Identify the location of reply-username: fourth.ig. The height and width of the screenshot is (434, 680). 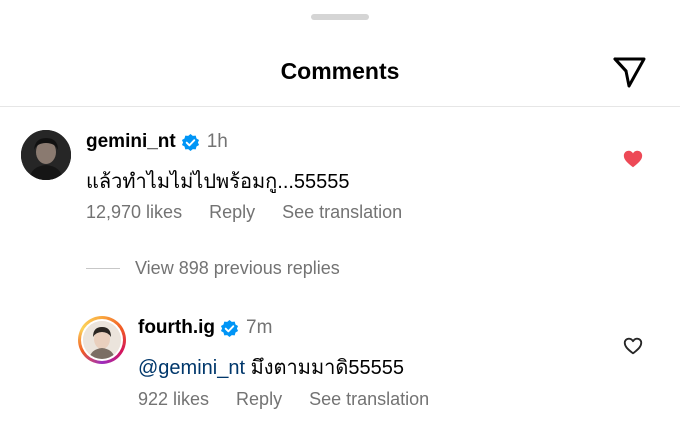
(176, 328).